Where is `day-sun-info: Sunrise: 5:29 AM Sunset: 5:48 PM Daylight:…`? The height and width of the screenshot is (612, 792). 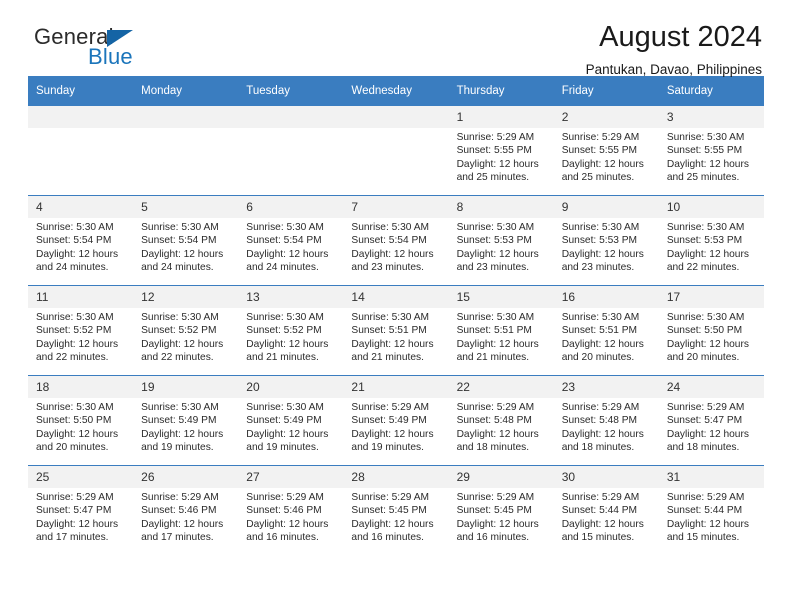 day-sun-info: Sunrise: 5:29 AM Sunset: 5:48 PM Daylight:… is located at coordinates (501, 426).